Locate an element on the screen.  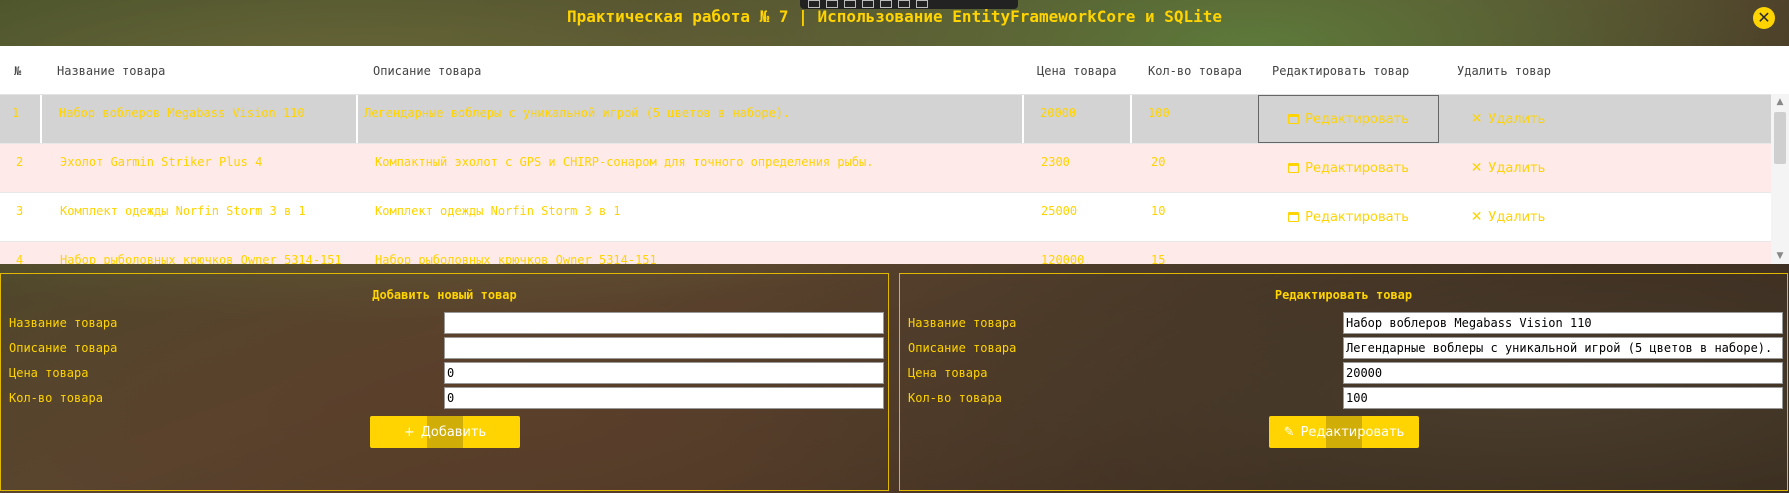
add-description-input is located at coordinates (664, 348).